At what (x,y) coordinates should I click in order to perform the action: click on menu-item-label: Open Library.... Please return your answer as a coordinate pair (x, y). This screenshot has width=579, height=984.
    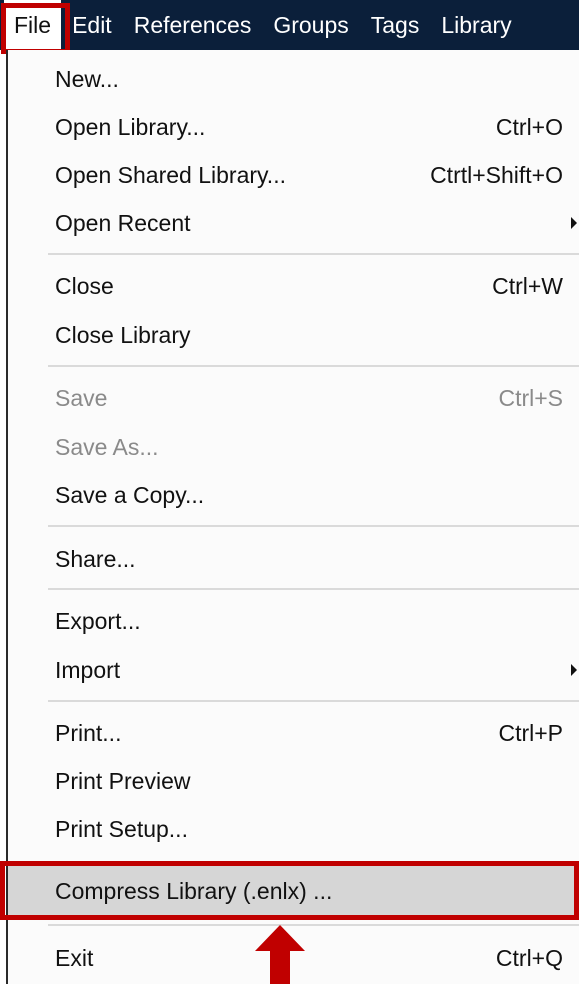
    Looking at the image, I should click on (130, 126).